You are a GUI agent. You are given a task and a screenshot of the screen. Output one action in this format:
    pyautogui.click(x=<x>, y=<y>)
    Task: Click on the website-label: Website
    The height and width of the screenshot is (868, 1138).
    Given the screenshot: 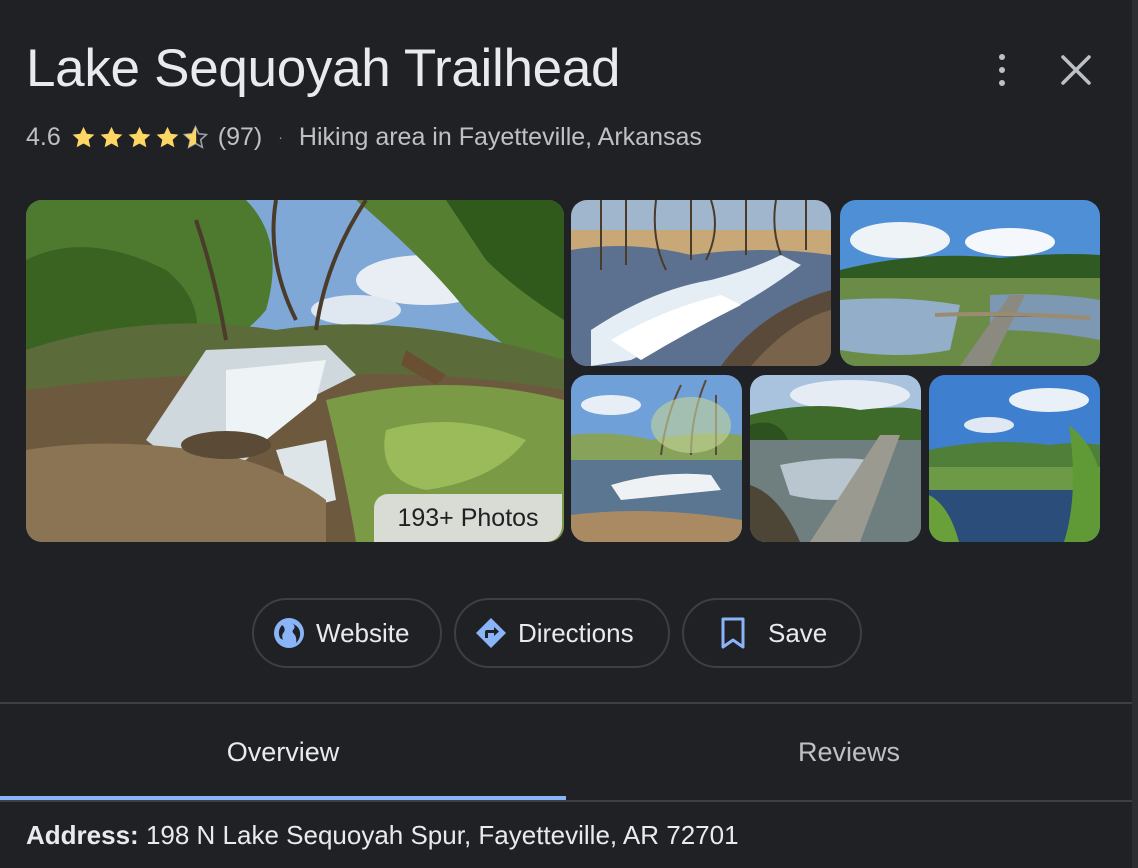 What is the action you would take?
    pyautogui.click(x=363, y=632)
    